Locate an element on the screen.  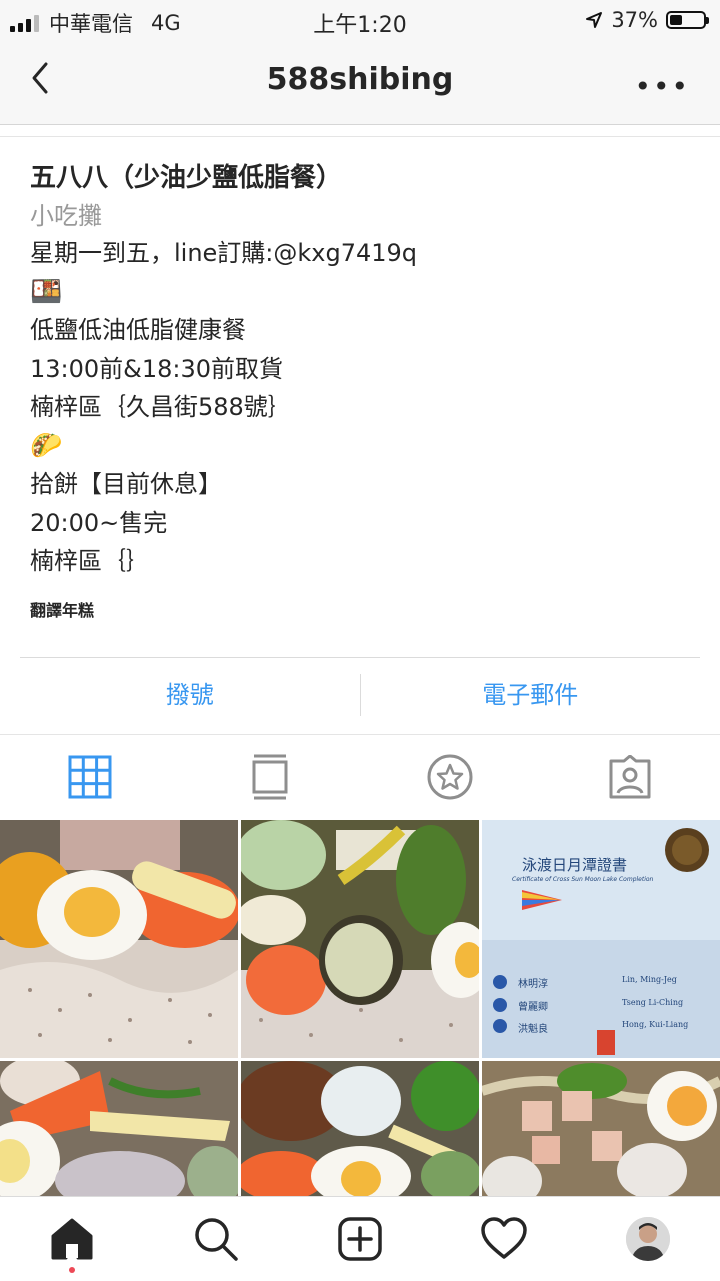
add-post-icon is located at coordinates (360, 1239).